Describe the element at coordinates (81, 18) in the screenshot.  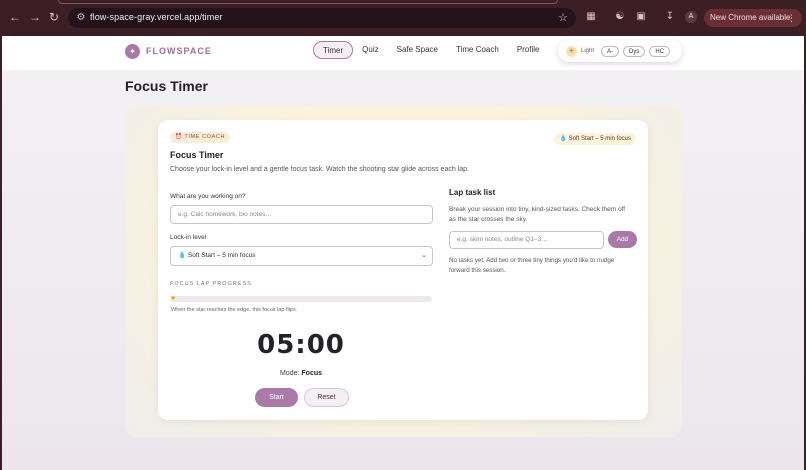
I see `site-info-icon: ⚙` at that location.